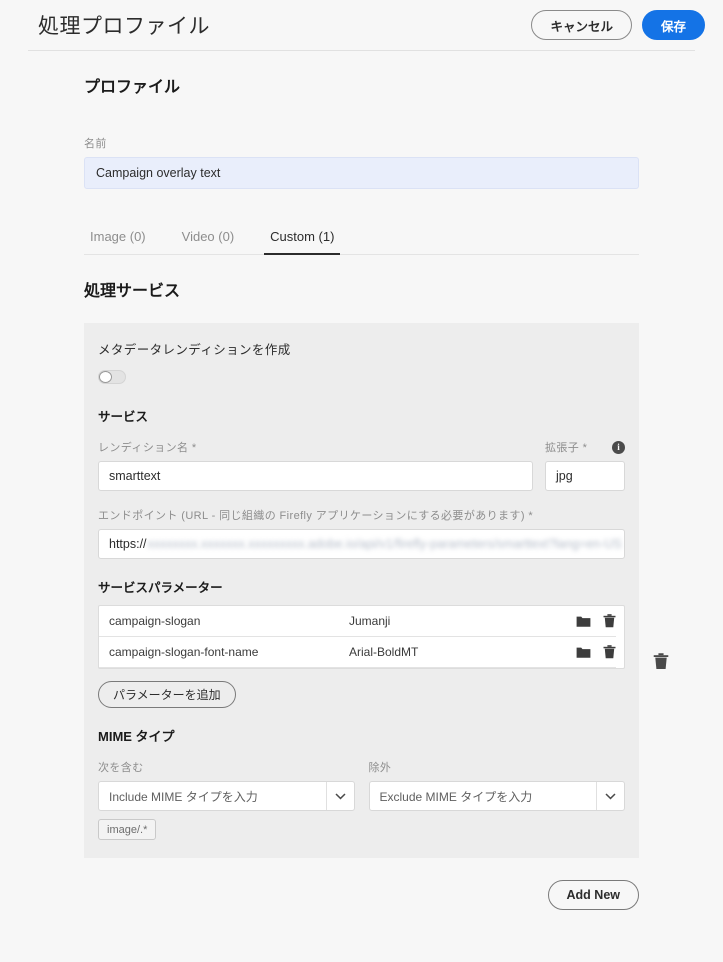 Image resolution: width=723 pixels, height=962 pixels. What do you see at coordinates (361, 50) in the screenshot?
I see `header-divider` at bounding box center [361, 50].